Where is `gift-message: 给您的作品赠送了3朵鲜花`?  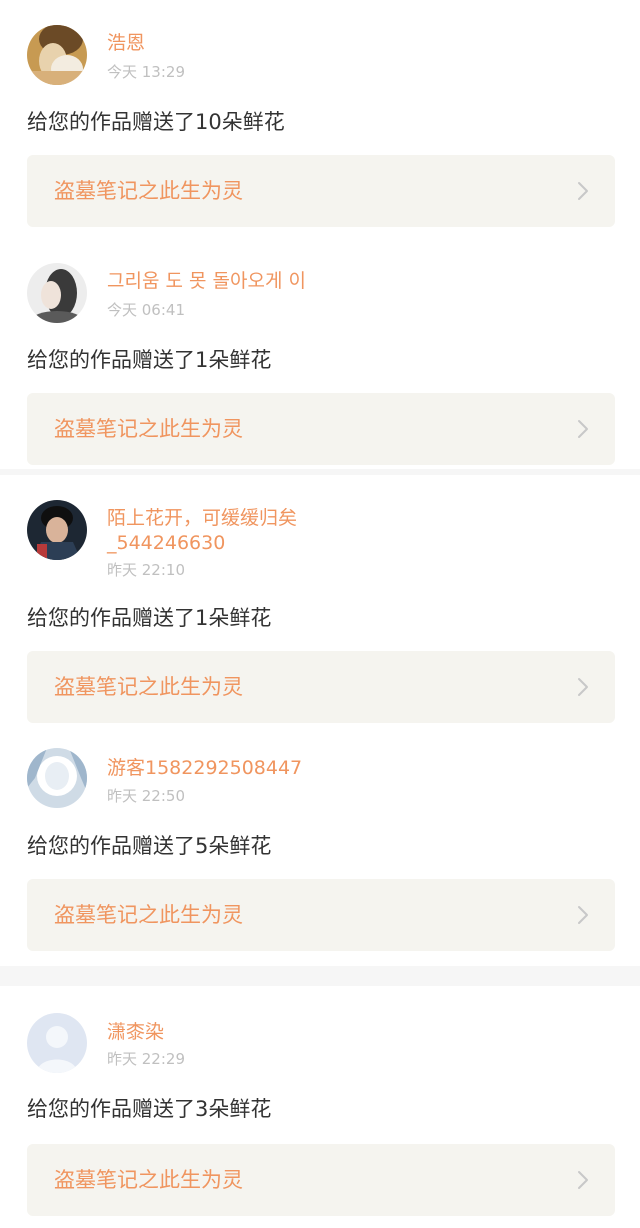
gift-message: 给您的作品赠送了3朵鲜花 is located at coordinates (149, 1109).